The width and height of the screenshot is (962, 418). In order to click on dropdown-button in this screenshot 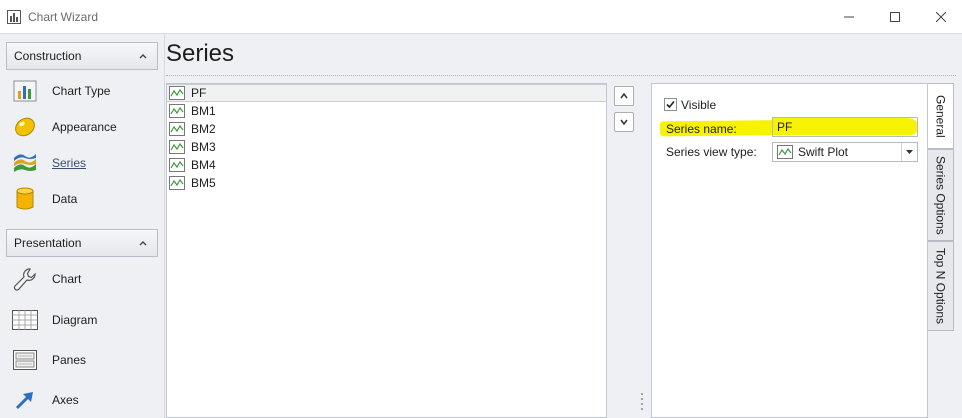, I will do `click(909, 152)`.